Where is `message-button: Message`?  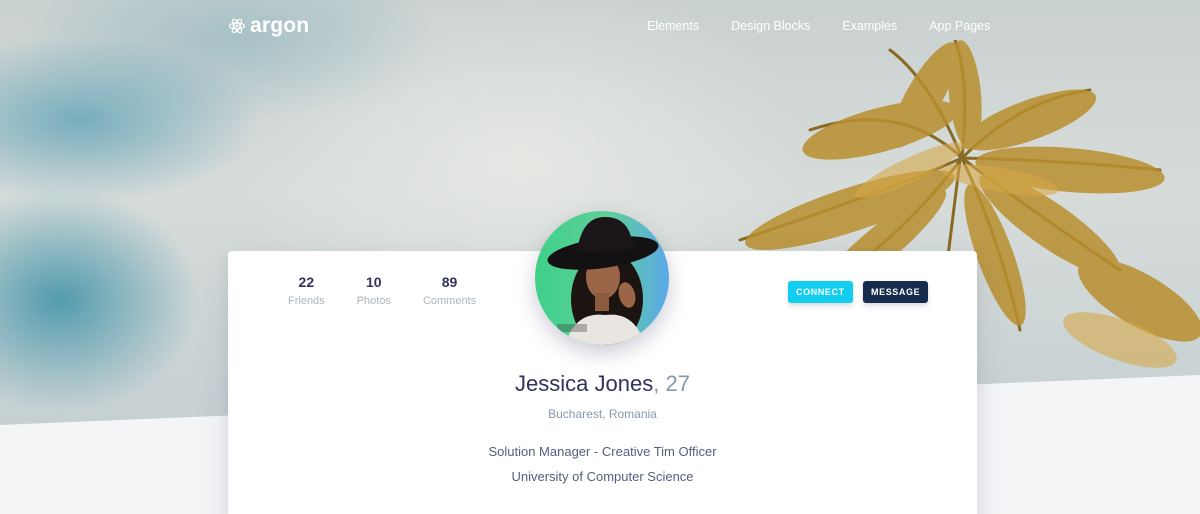
message-button: Message is located at coordinates (896, 292).